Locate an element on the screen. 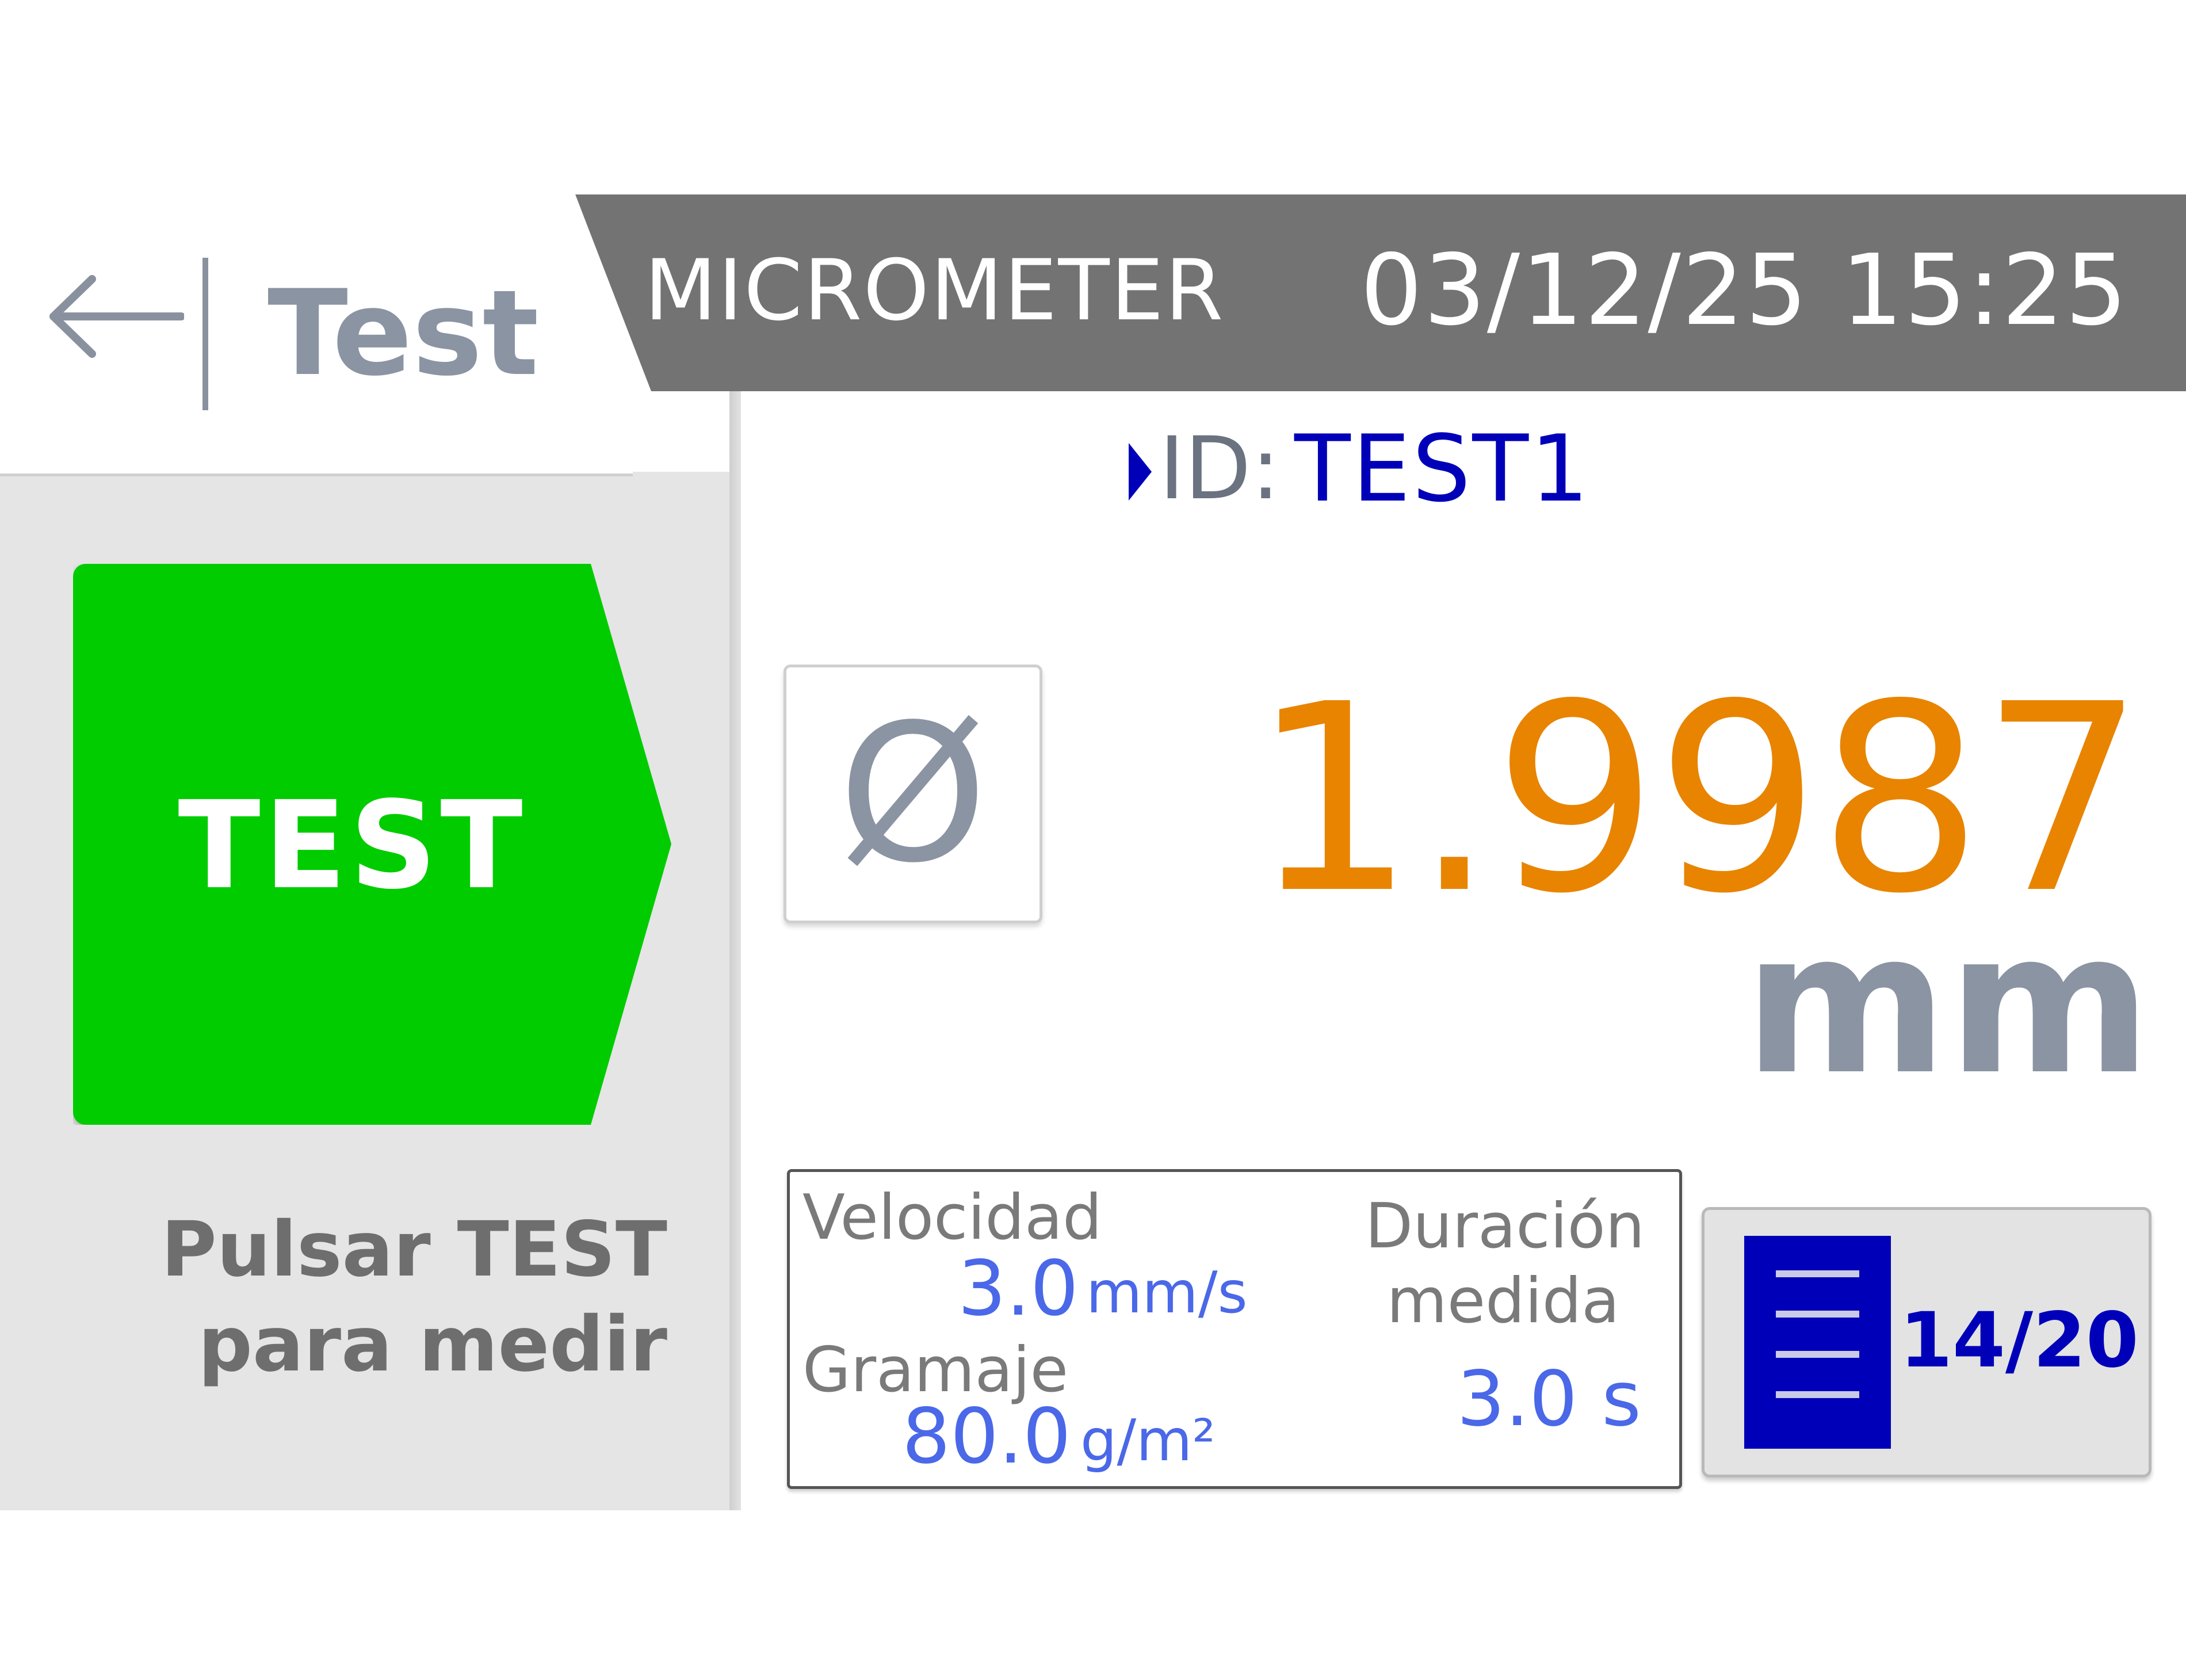 The image size is (2186, 1680). instruction-line-1: Pulsar TEST is located at coordinates (414, 1249).